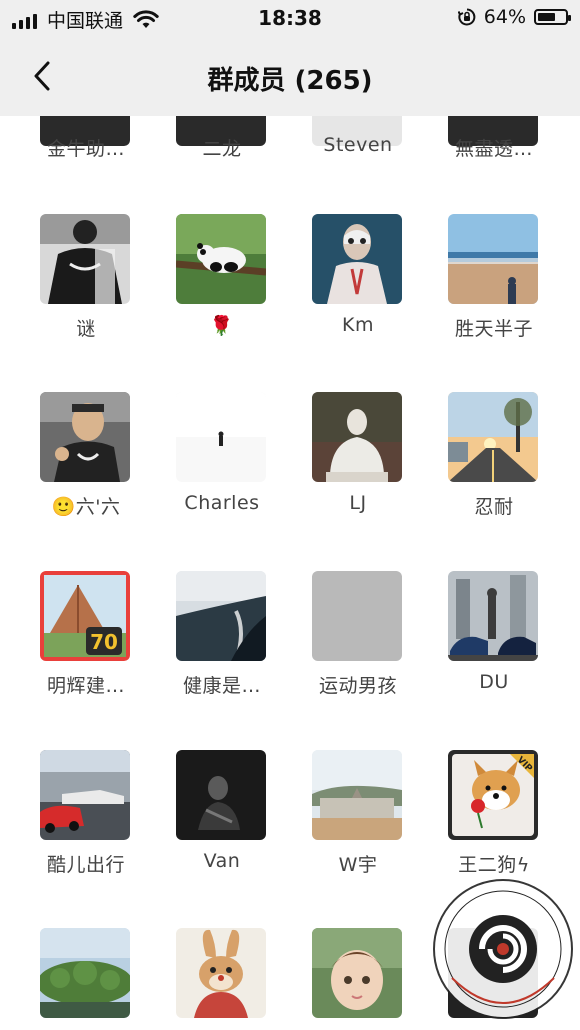  Describe the element at coordinates (222, 149) in the screenshot. I see `member-name: 二龙` at that location.